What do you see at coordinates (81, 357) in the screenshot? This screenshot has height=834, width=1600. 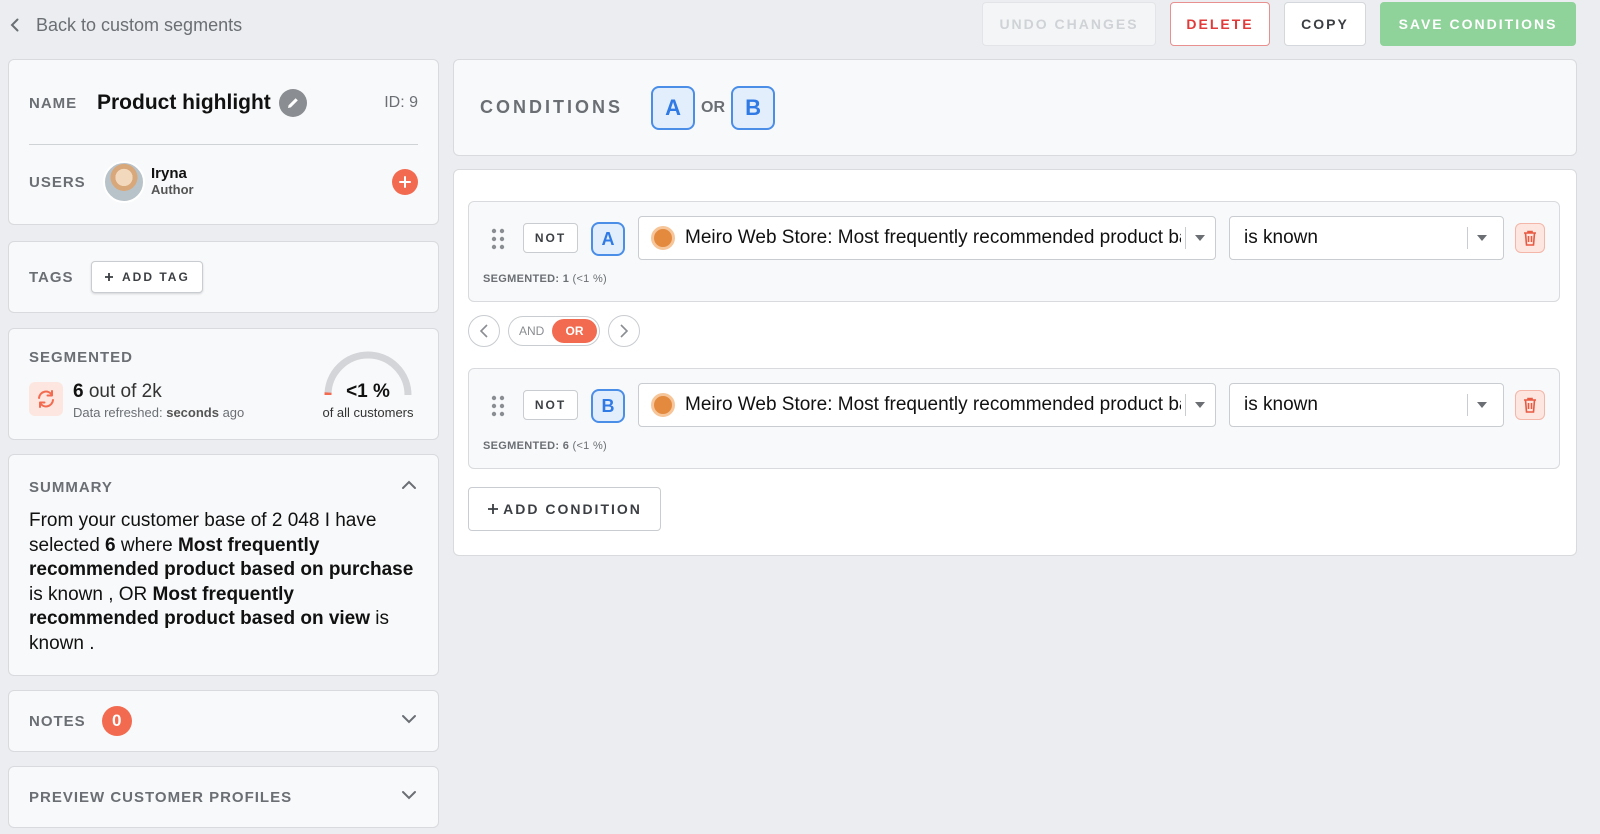 I see `segmented-label: SEGMENTED` at bounding box center [81, 357].